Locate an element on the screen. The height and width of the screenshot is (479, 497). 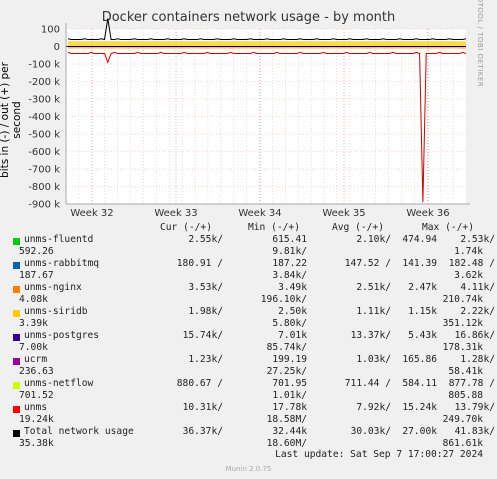
legend-cur-in: 4.08k is located at coordinates (33, 299).